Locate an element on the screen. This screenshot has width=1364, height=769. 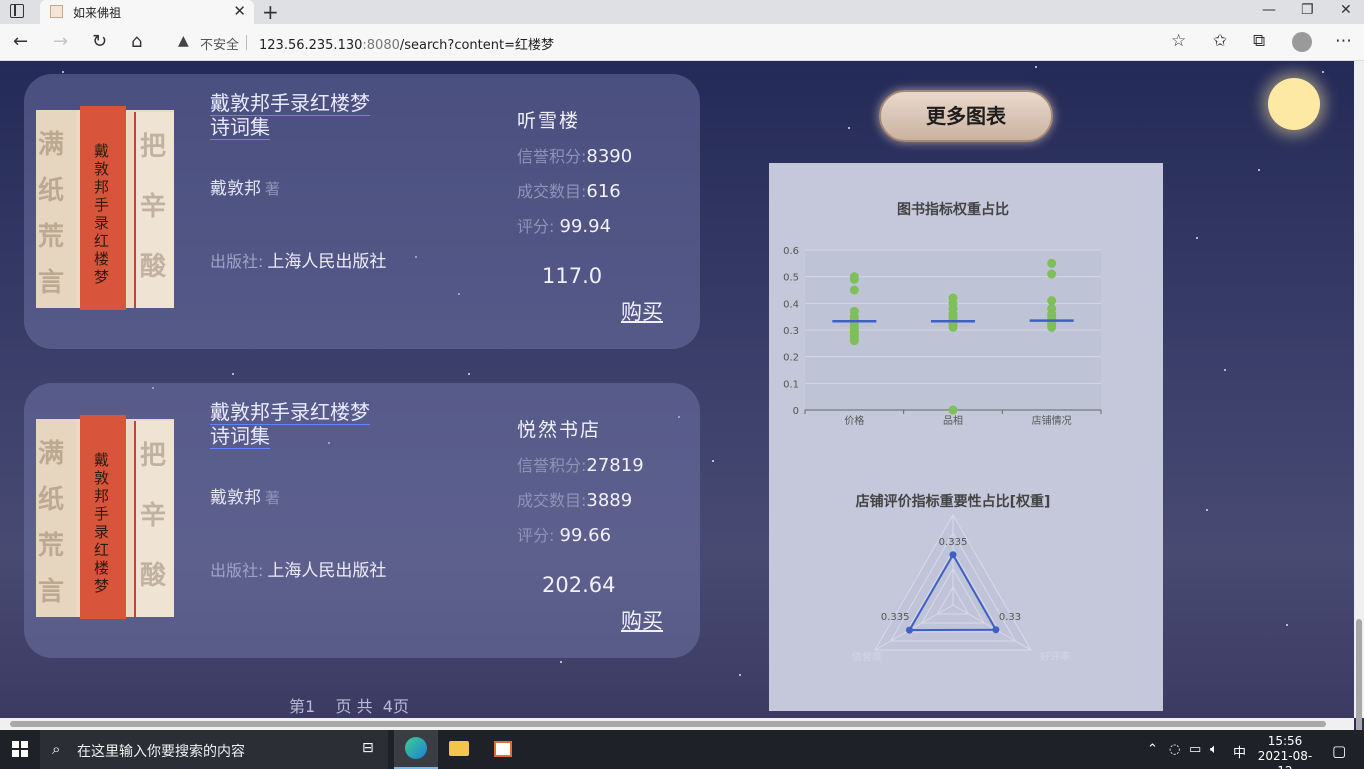
forward-icon: → is located at coordinates (60, 41).